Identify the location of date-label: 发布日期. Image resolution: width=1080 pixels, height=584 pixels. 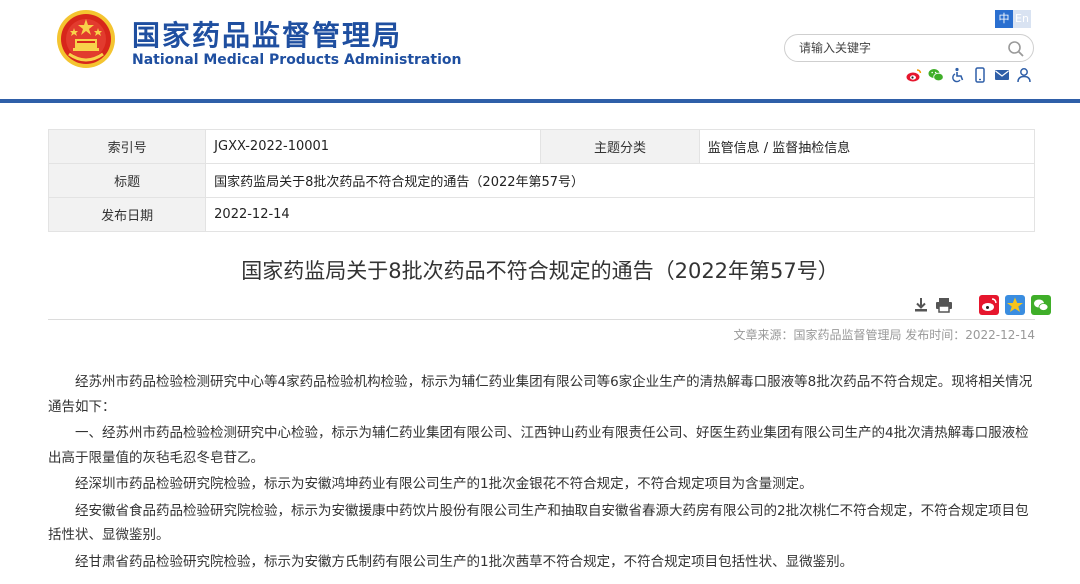
(127, 214).